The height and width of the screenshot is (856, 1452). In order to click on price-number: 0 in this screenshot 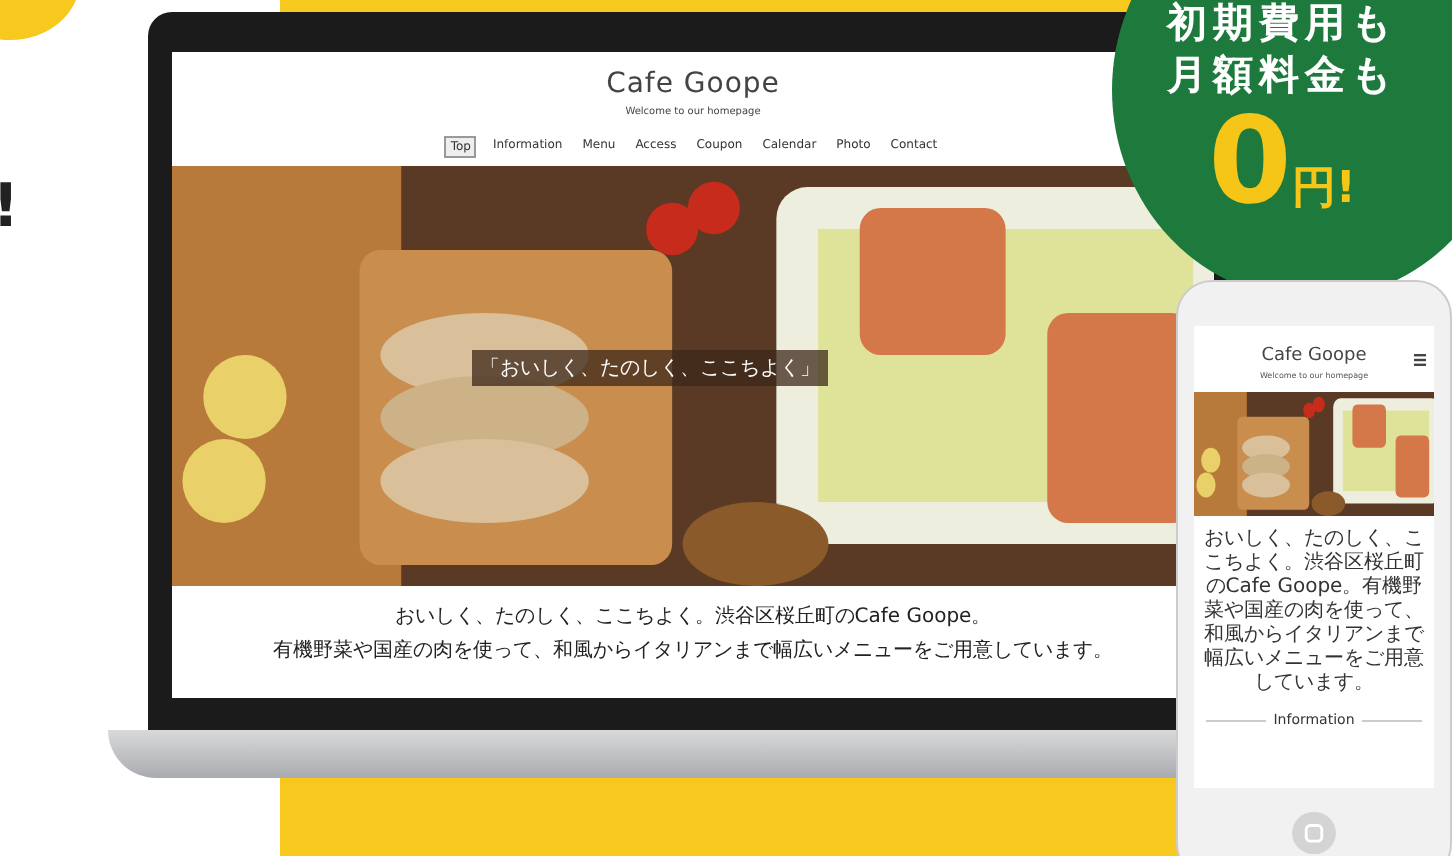, I will do `click(1250, 162)`.